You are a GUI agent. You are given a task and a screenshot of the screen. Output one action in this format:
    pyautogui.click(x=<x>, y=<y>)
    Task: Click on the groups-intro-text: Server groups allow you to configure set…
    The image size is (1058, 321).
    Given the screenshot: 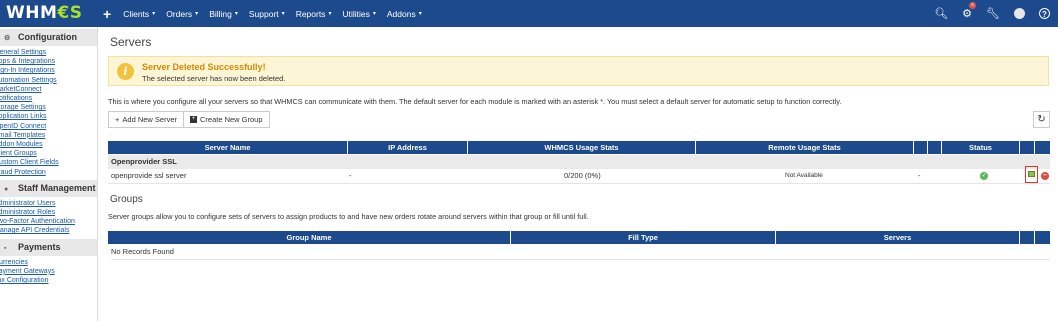 What is the action you would take?
    pyautogui.click(x=348, y=216)
    